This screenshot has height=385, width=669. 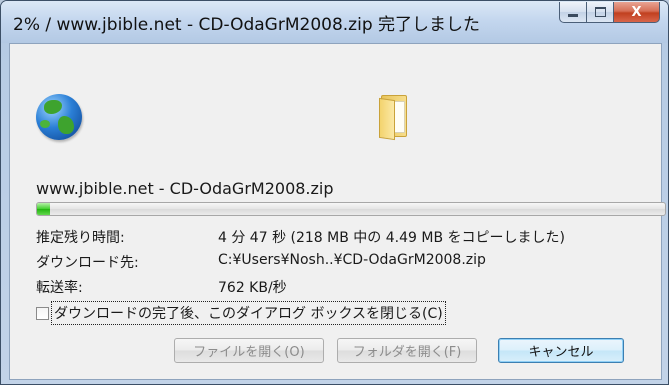 I want to click on close-icon: X, so click(x=636, y=12).